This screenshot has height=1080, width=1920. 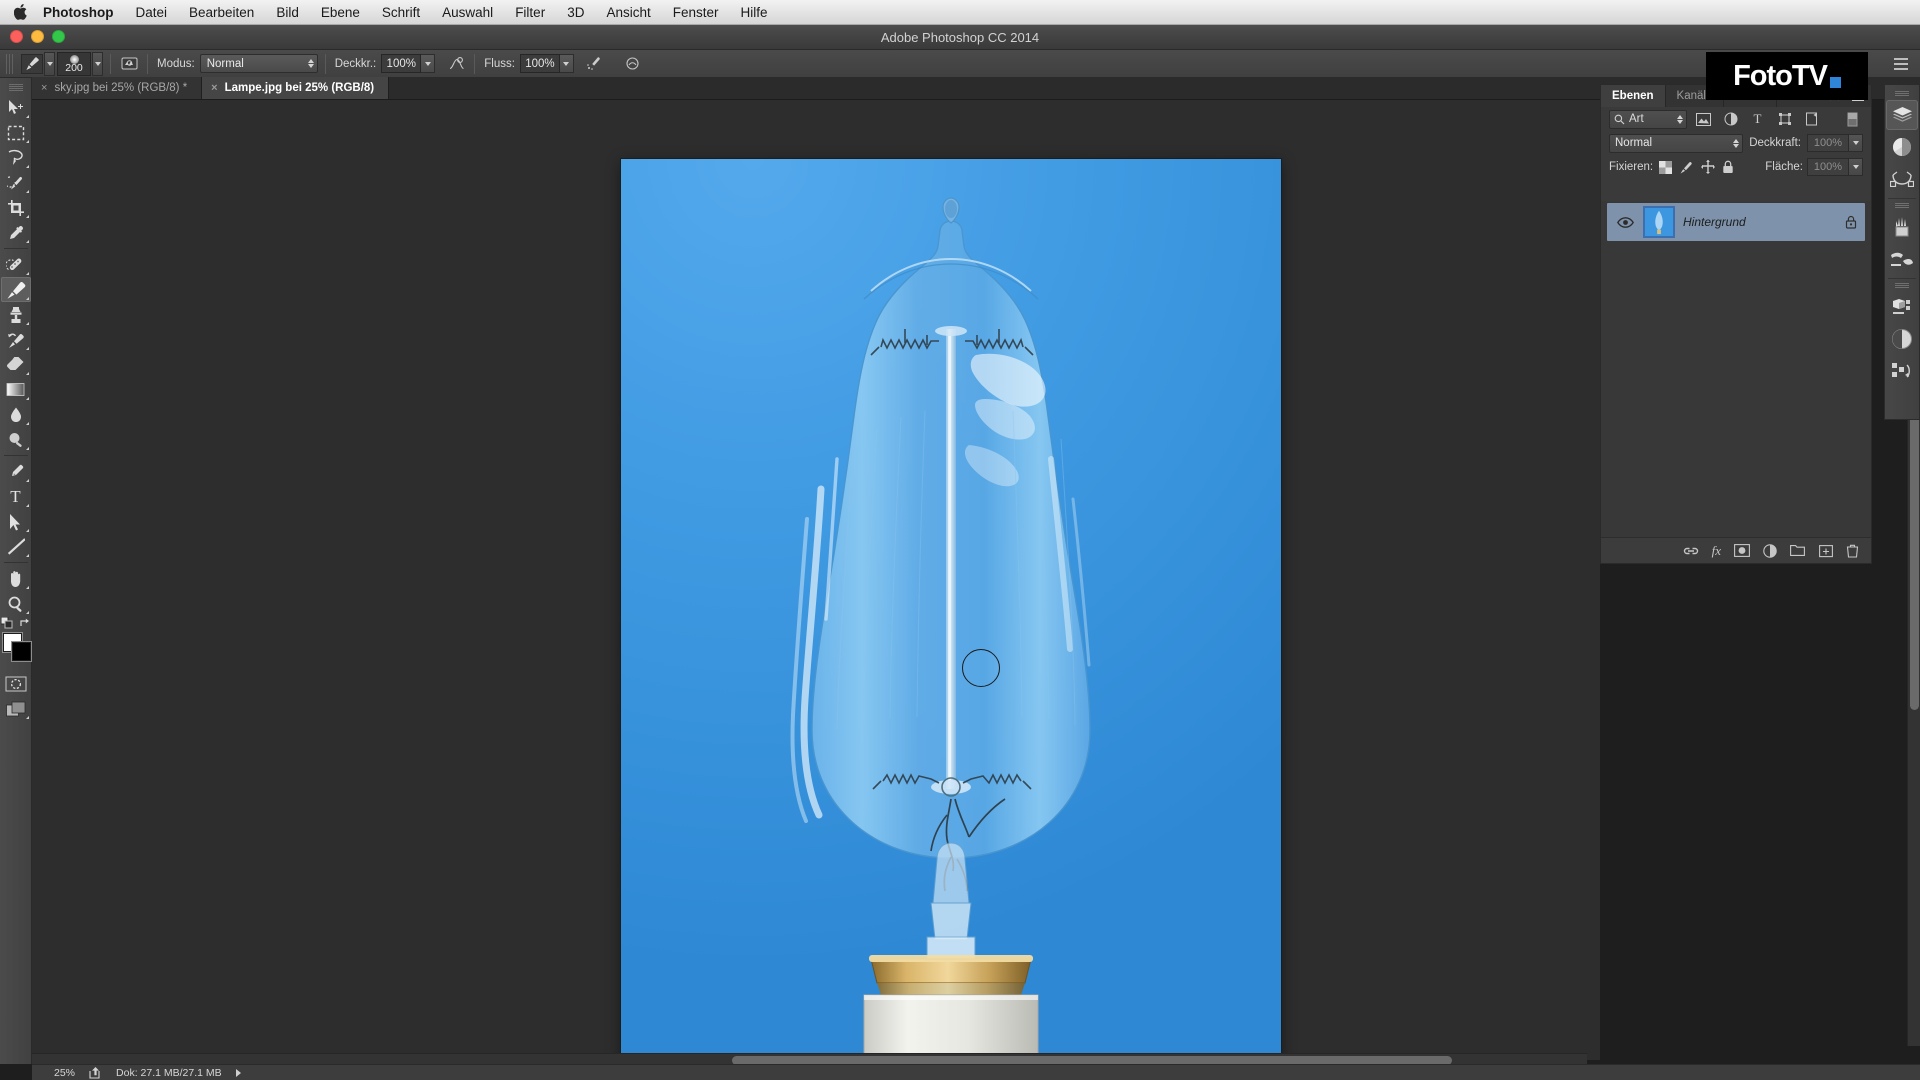 What do you see at coordinates (21, 651) in the screenshot?
I see `background-color-swatch` at bounding box center [21, 651].